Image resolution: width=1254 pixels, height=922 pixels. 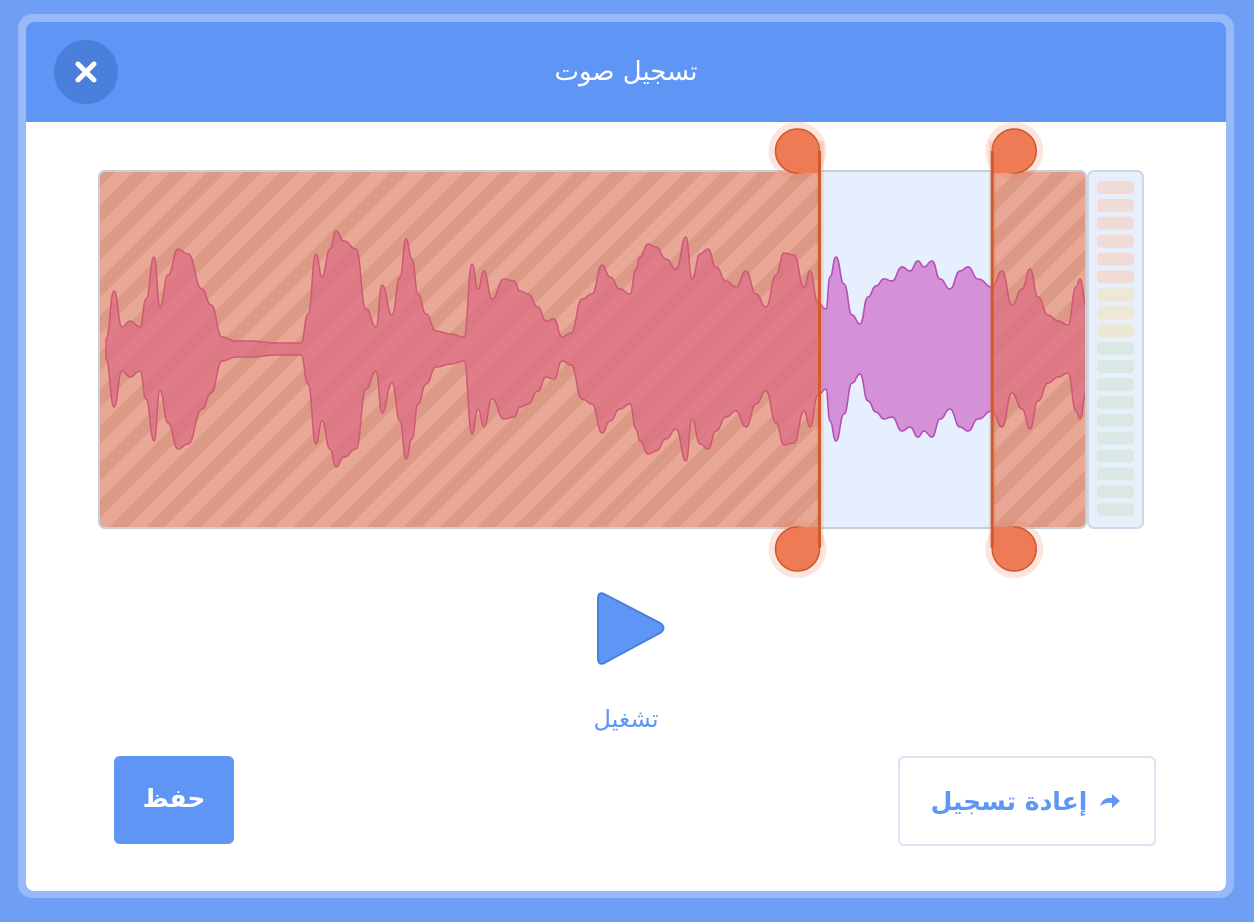 What do you see at coordinates (808, 538) in the screenshot?
I see `bottom-knob-notch` at bounding box center [808, 538].